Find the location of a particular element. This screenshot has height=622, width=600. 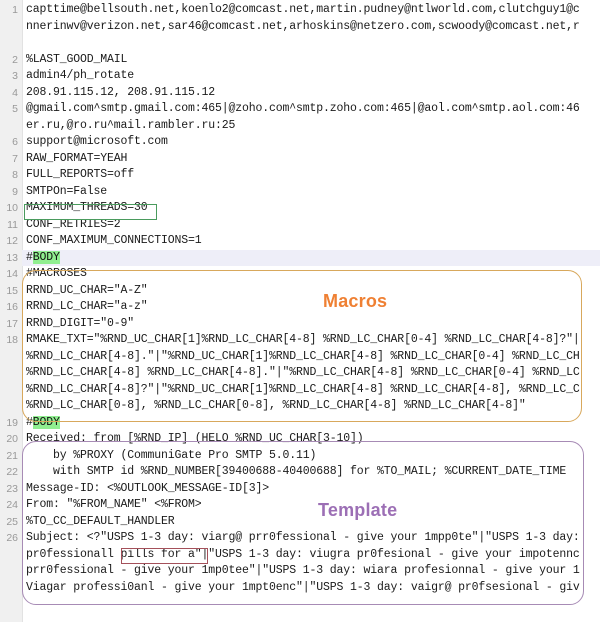

line-number: 17 is located at coordinates (12, 323).